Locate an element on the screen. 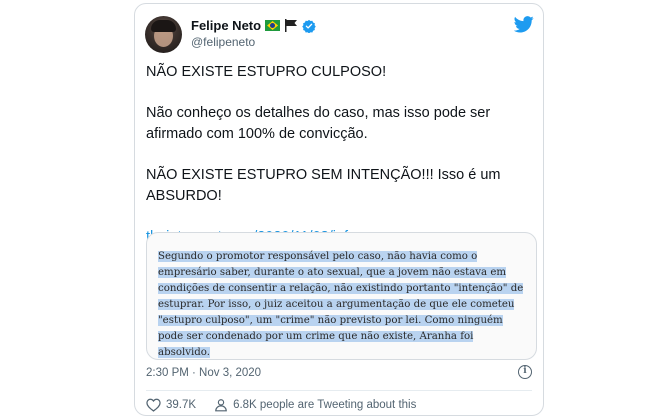 This screenshot has width=662, height=420. retweet-people-button: 6.8K people are Tweeting about this is located at coordinates (315, 405).